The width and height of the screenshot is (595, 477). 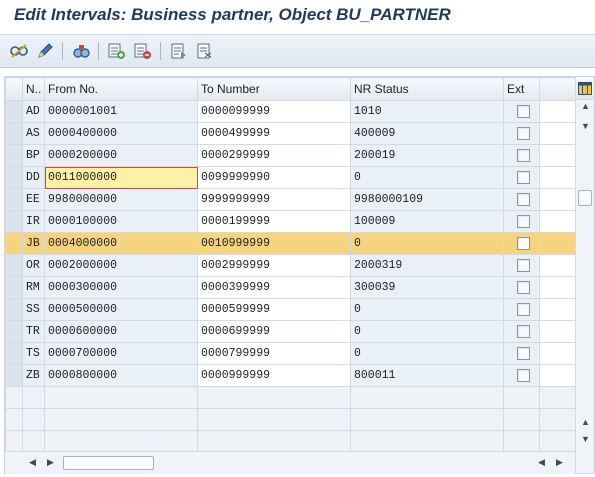 What do you see at coordinates (45, 51) in the screenshot?
I see `pencil-icon` at bounding box center [45, 51].